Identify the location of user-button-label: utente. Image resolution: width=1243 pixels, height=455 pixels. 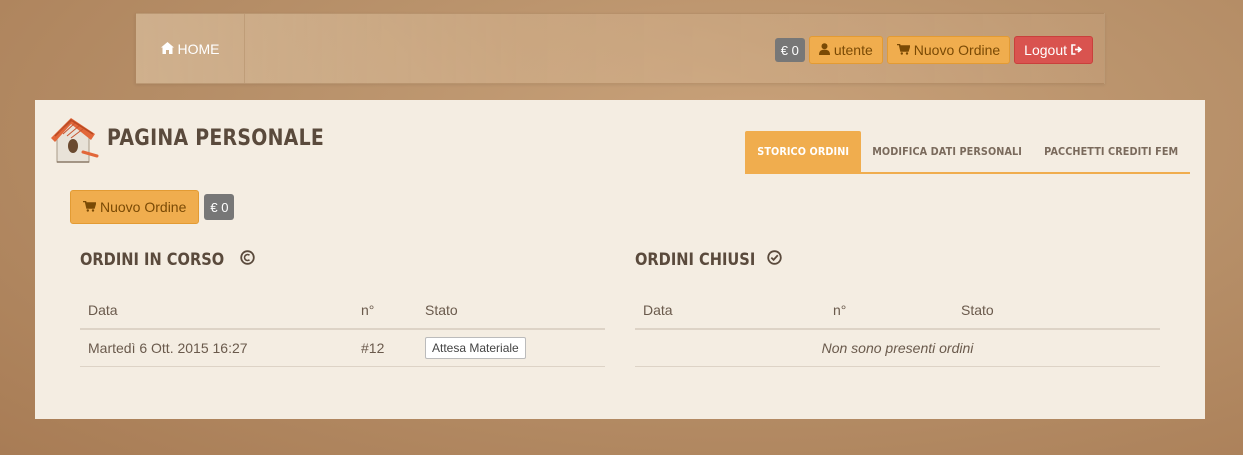
(853, 50).